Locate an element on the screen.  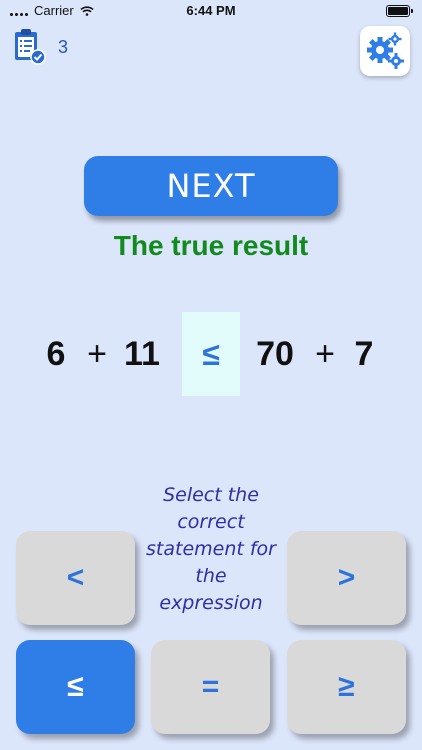
equal-button: = is located at coordinates (210, 687).